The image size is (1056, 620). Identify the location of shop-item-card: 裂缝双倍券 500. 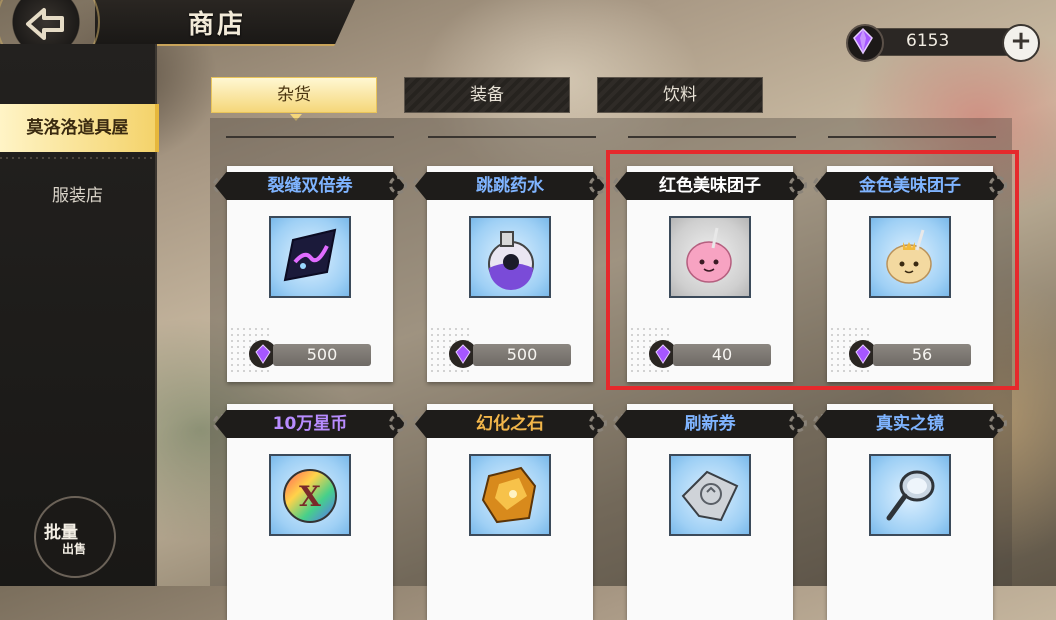
(310, 274).